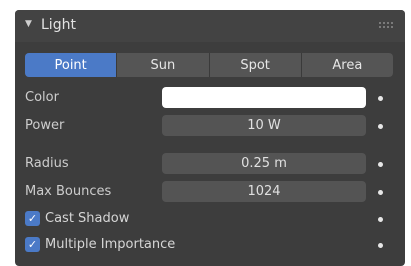 The width and height of the screenshot is (411, 266). Describe the element at coordinates (162, 65) in the screenshot. I see `light-type-sun-button: Sun` at that location.